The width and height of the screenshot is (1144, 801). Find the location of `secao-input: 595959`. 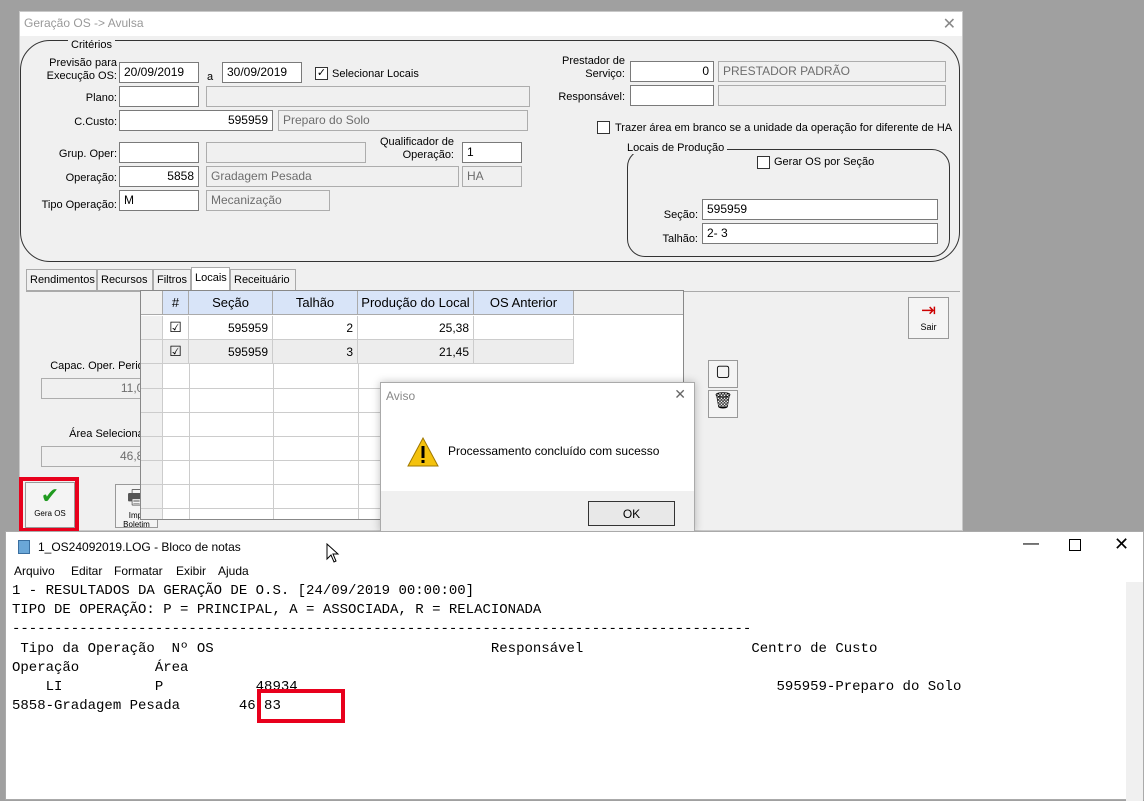

secao-input: 595959 is located at coordinates (820, 209).